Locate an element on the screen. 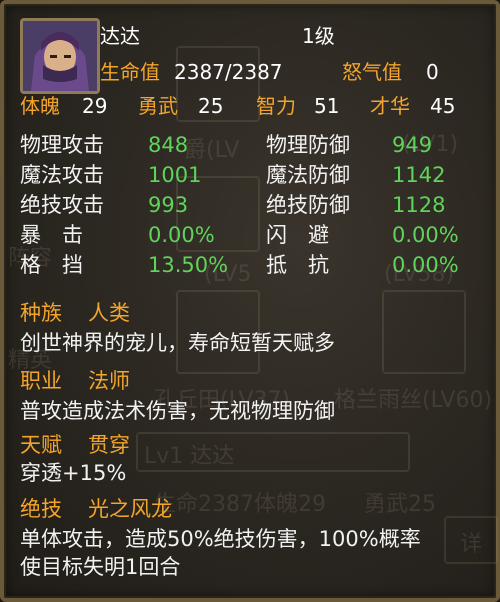 The height and width of the screenshot is (602, 500). background-text: 爵(LV is located at coordinates (212, 150).